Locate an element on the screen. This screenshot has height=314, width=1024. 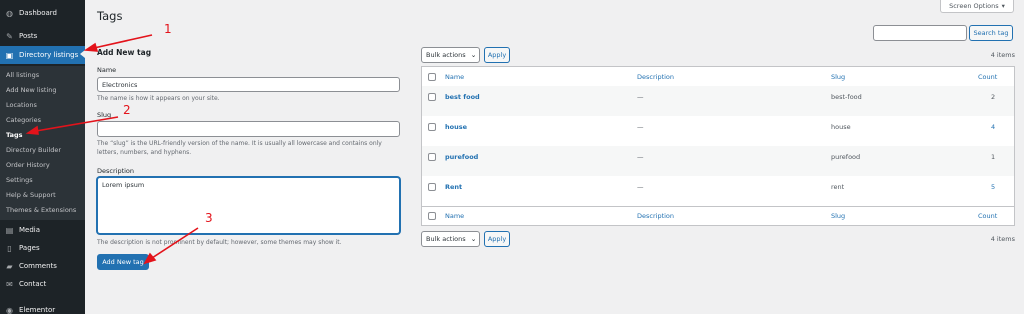
annotation-label-3: 3 is located at coordinates (209, 218).